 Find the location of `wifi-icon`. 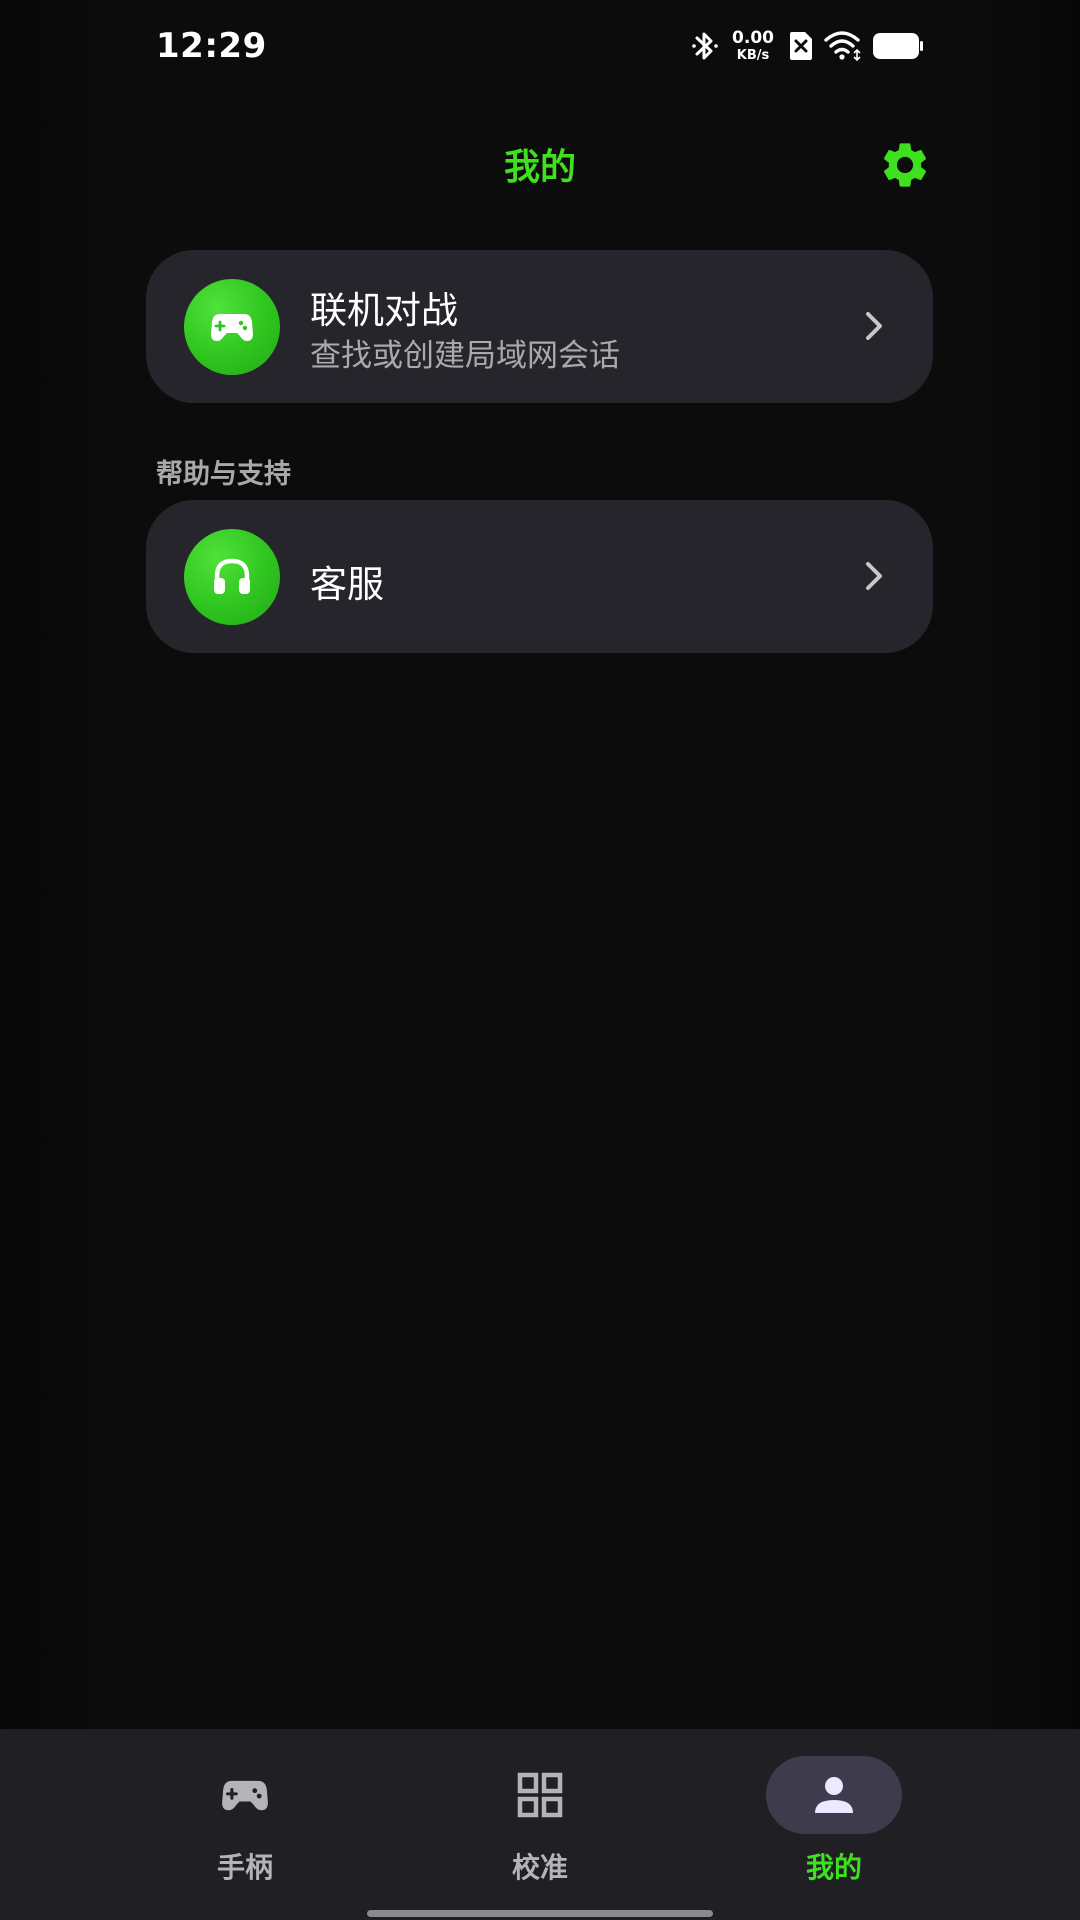

wifi-icon is located at coordinates (842, 46).